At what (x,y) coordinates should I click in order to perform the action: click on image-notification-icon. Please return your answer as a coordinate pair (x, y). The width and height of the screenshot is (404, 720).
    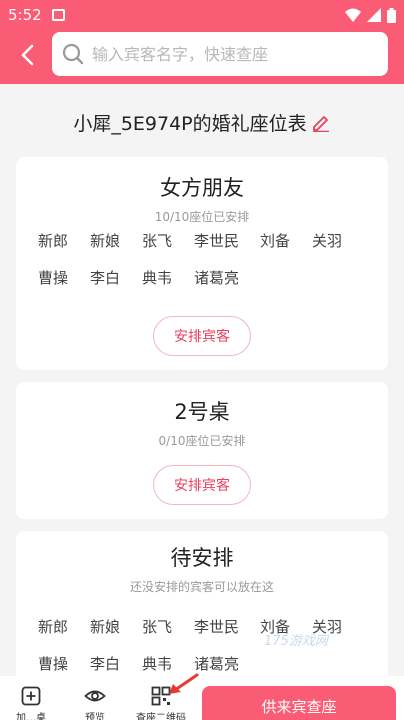
    Looking at the image, I should click on (58, 15).